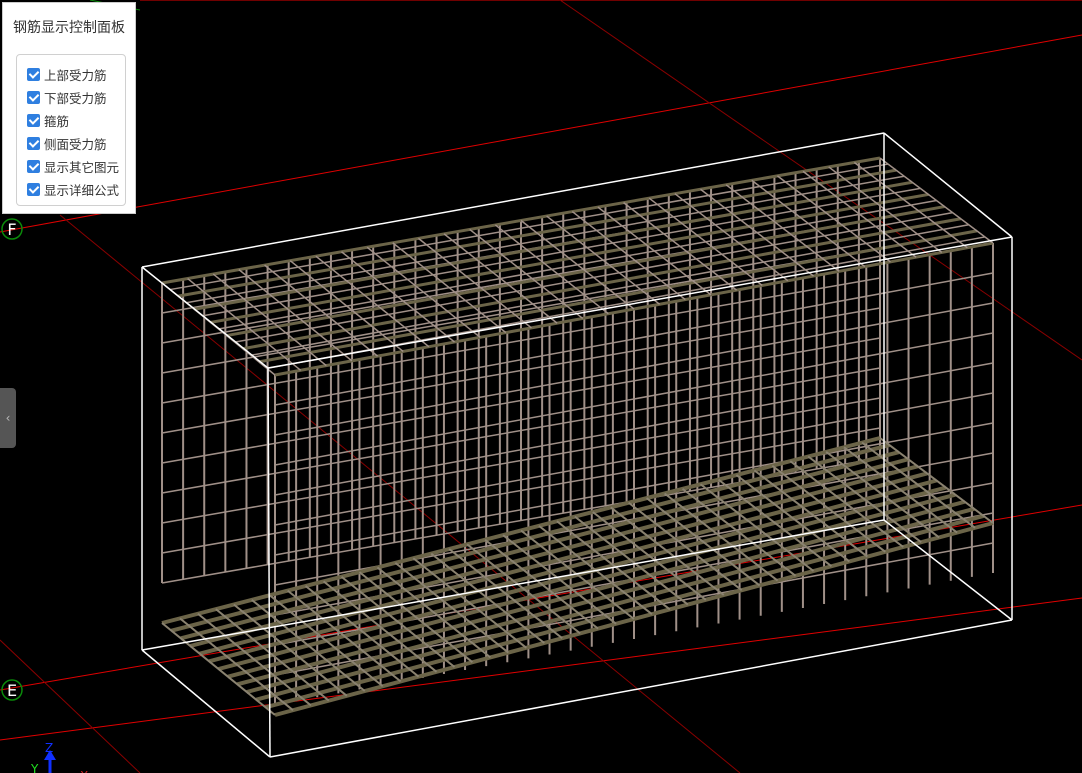  I want to click on checkbox-stirrup: 箍筋, so click(71, 120).